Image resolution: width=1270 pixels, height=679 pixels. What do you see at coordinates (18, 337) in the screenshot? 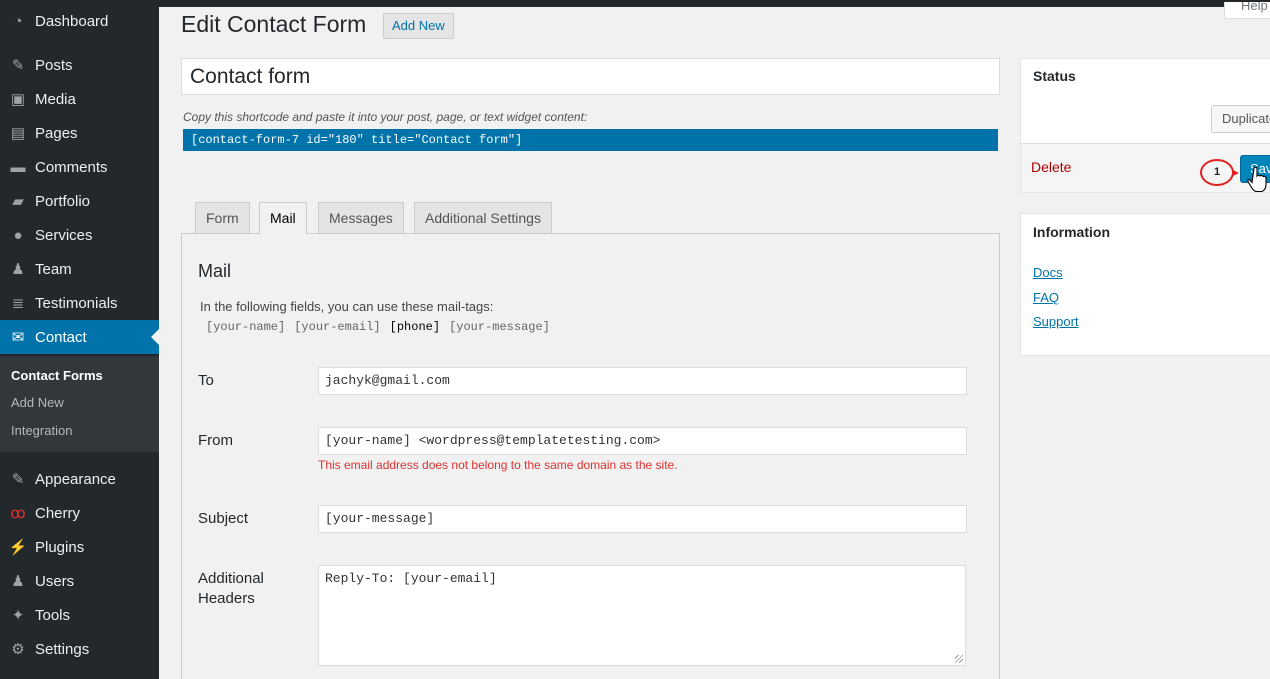
I see `envelope-icon: ✉` at bounding box center [18, 337].